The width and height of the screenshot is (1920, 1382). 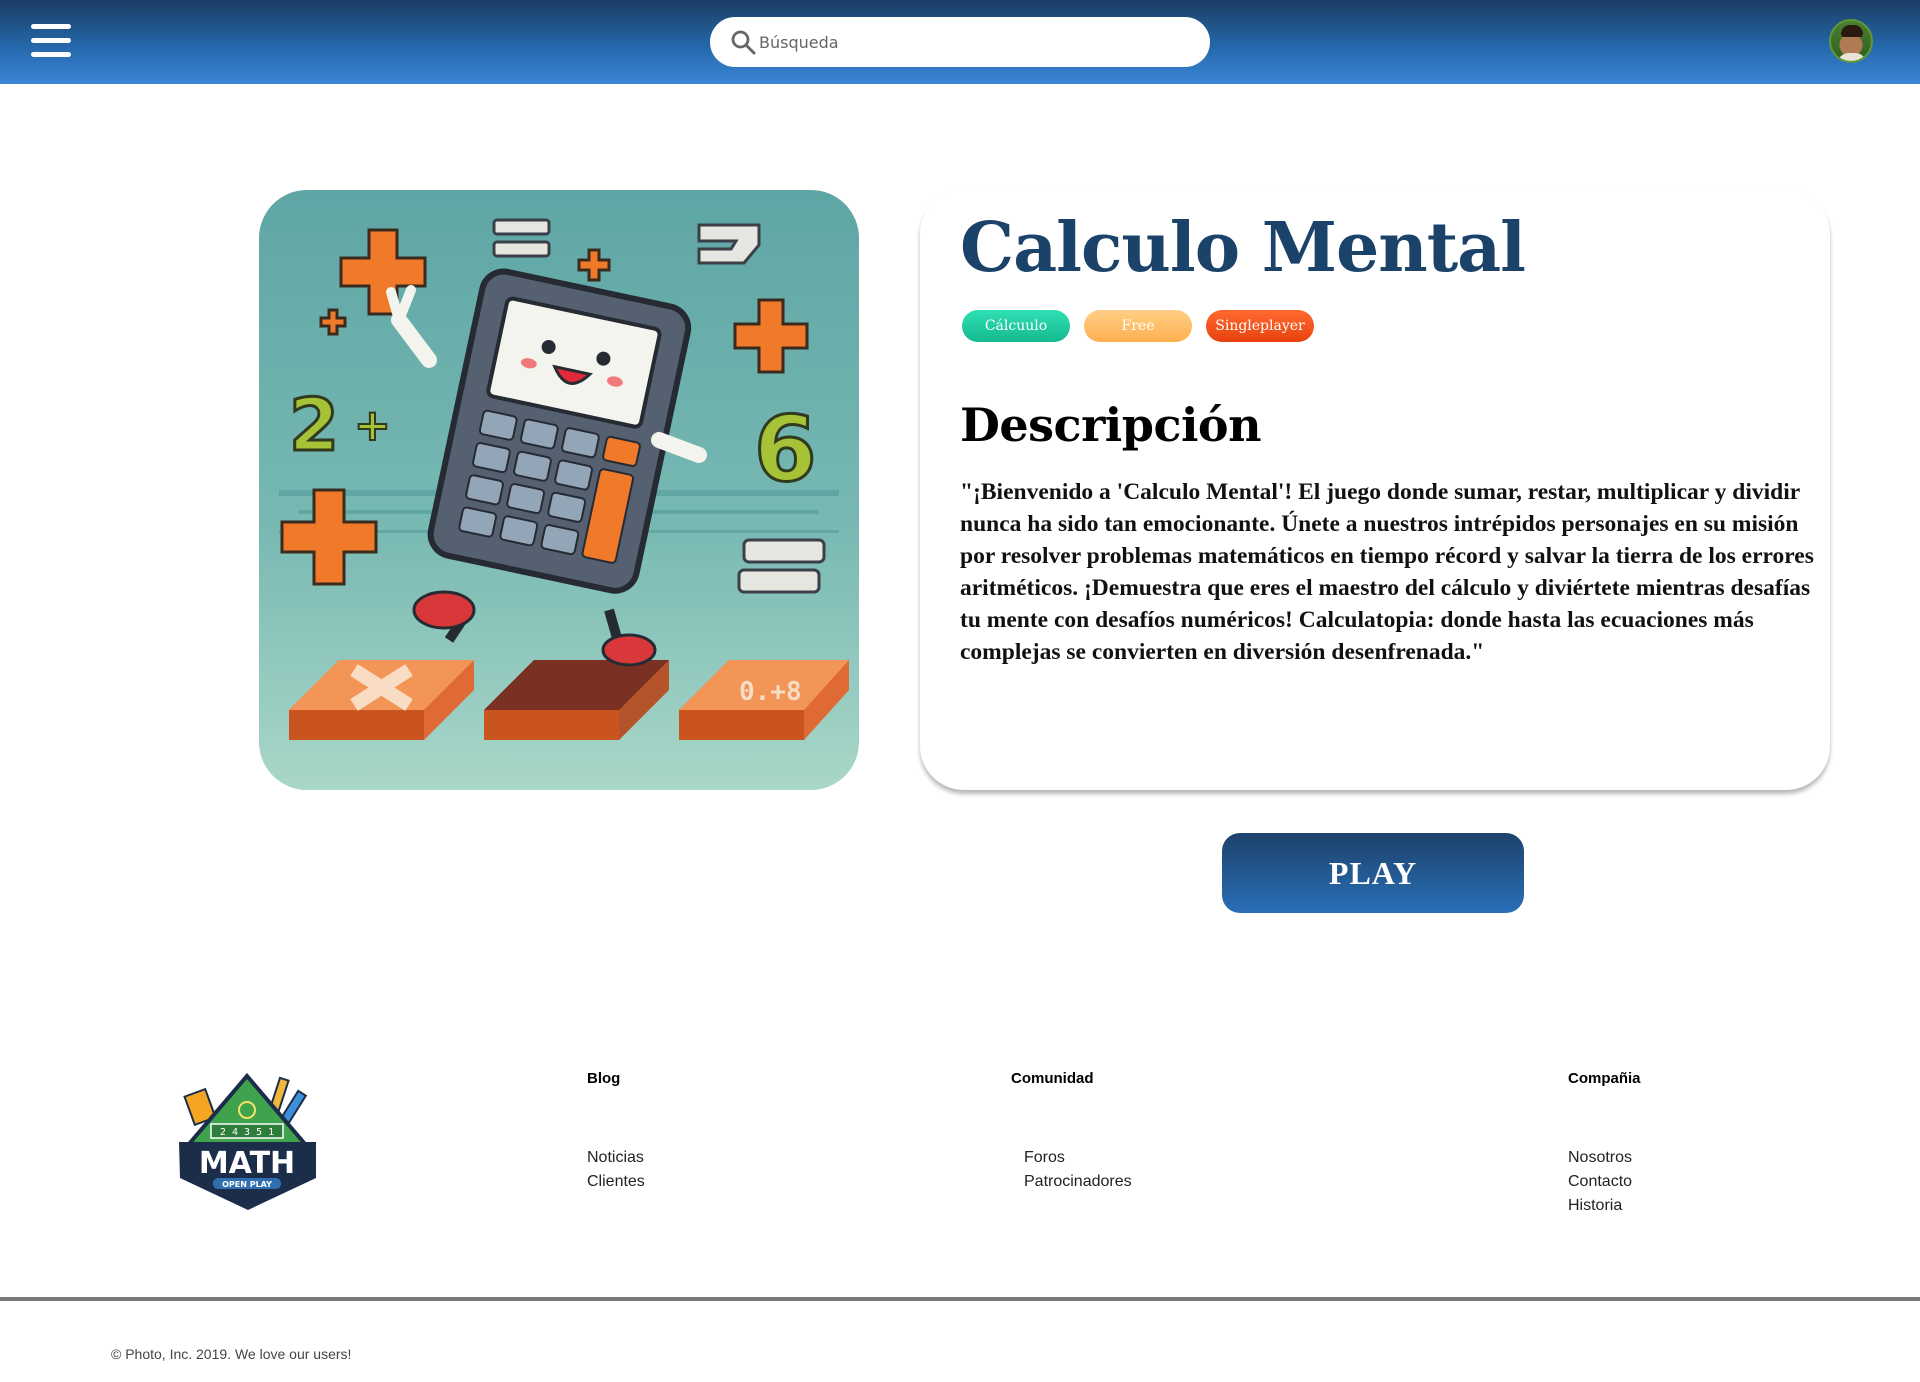 What do you see at coordinates (1600, 1158) in the screenshot?
I see `footer-link-nosotros: Nosotros` at bounding box center [1600, 1158].